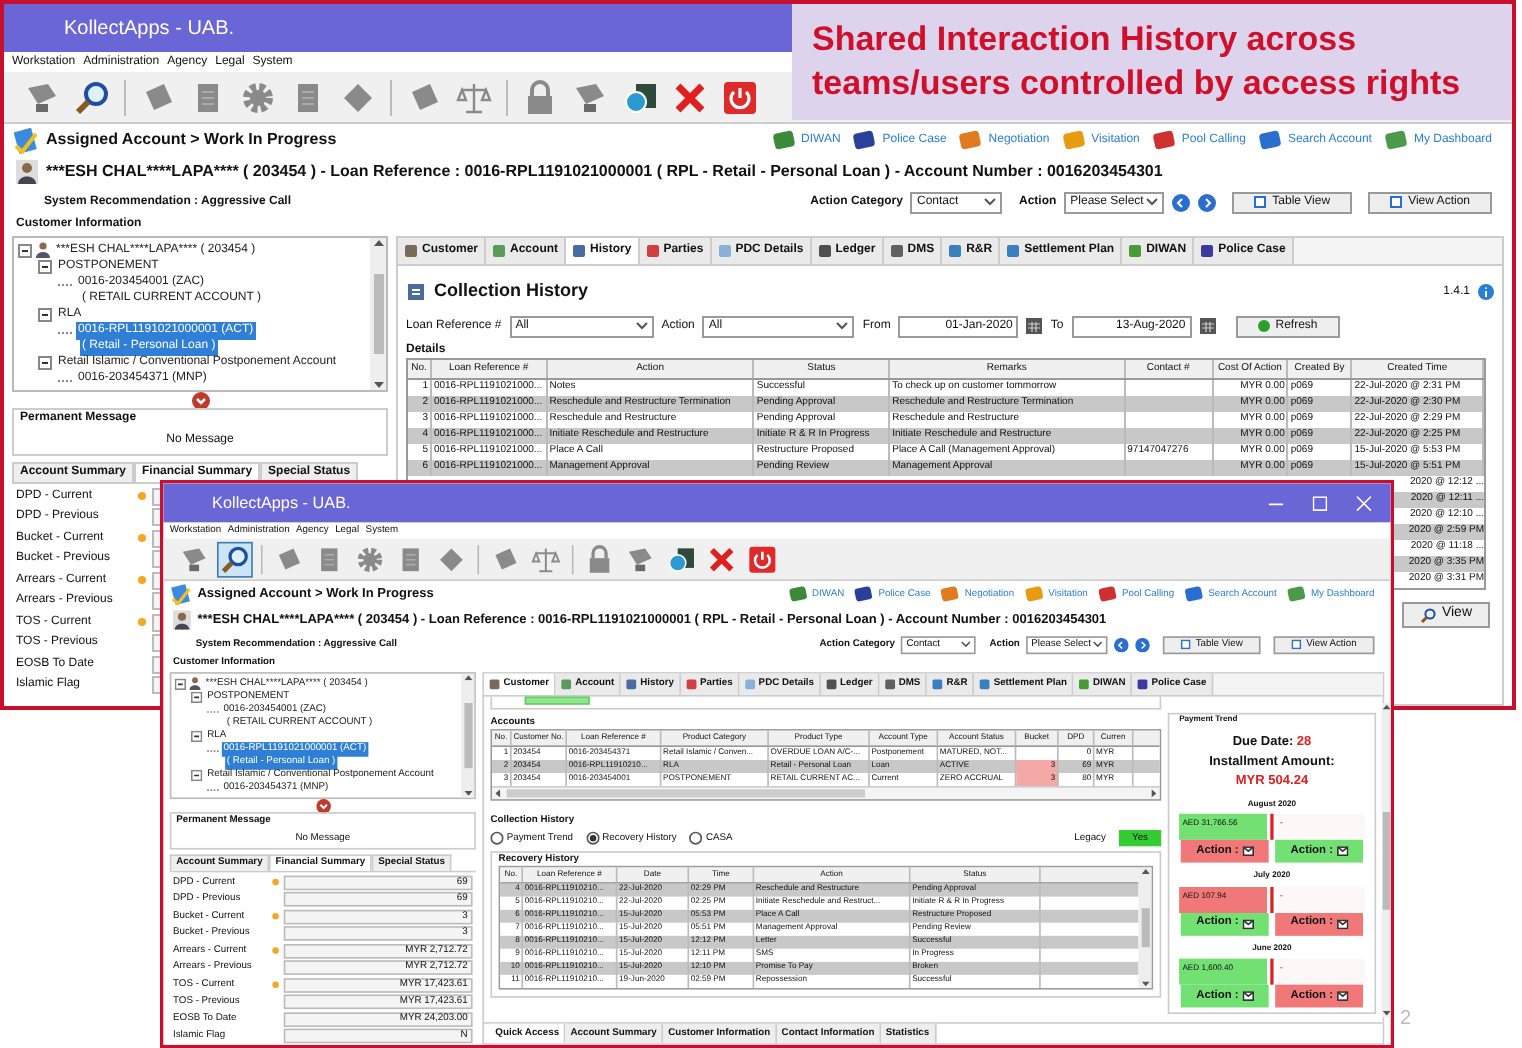 The image size is (1522, 1048). What do you see at coordinates (1486, 292) in the screenshot?
I see `info-icon` at bounding box center [1486, 292].